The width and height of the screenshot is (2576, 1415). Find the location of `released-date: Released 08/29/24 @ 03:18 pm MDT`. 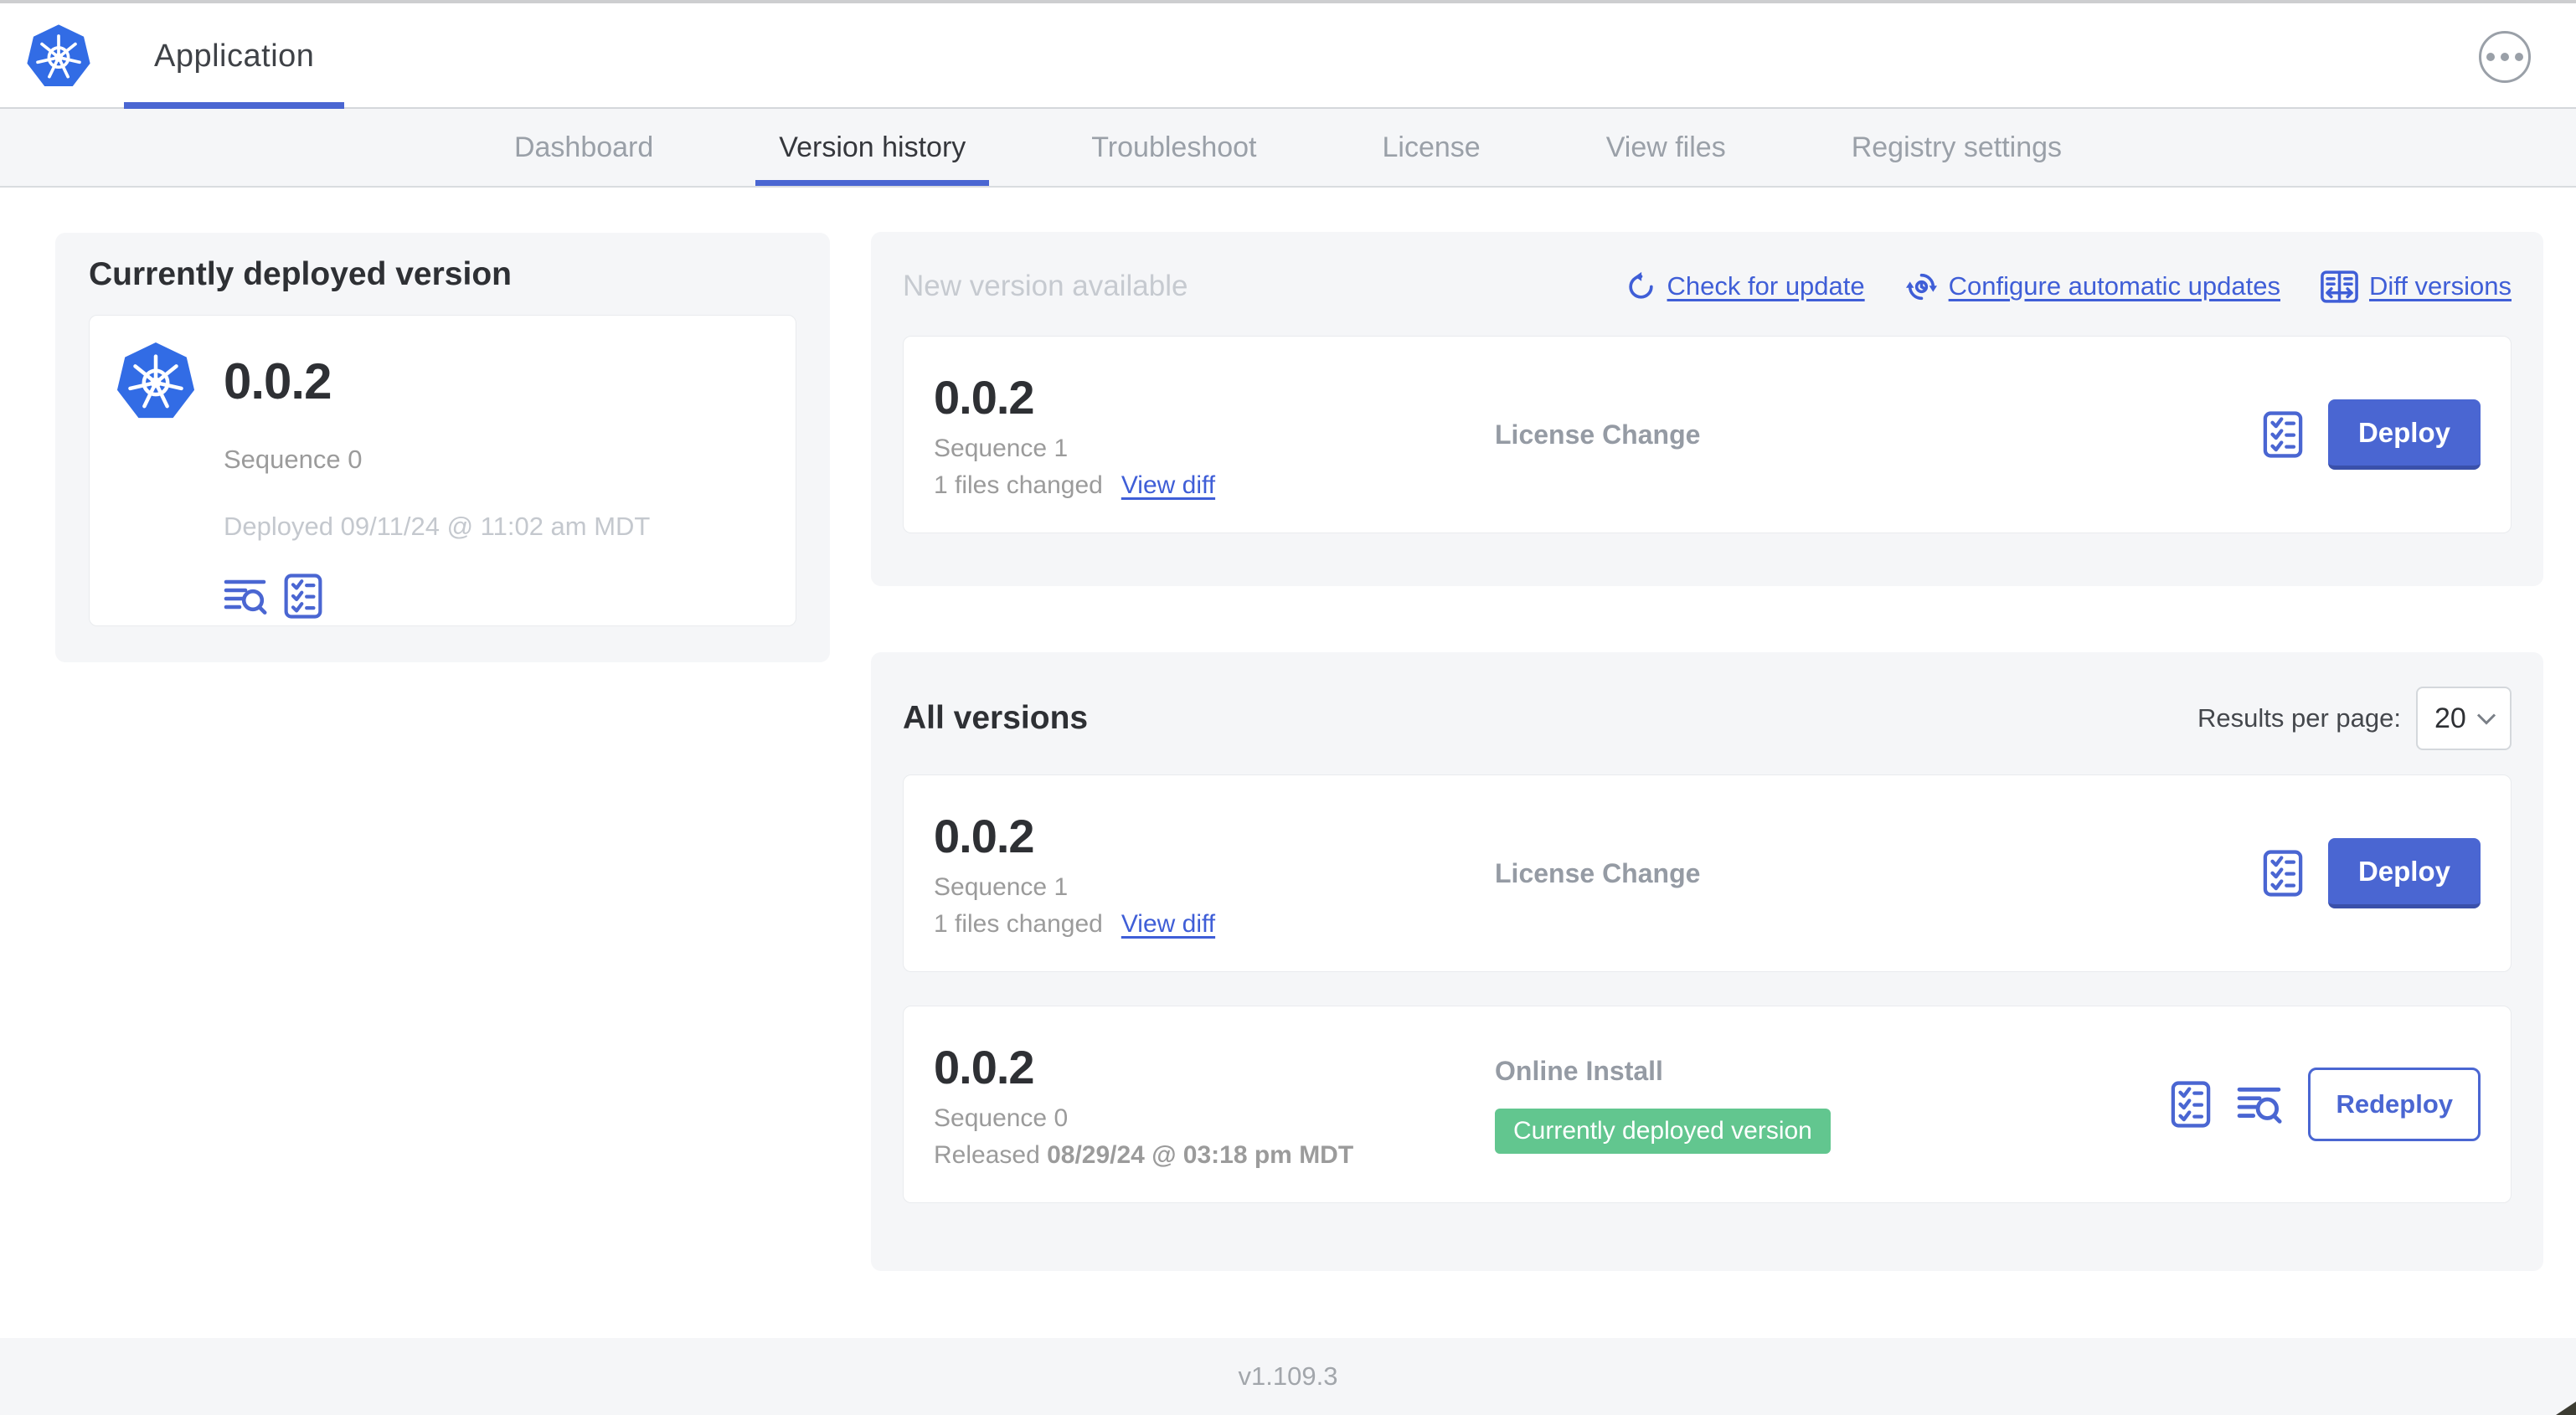

released-date: Released 08/29/24 @ 03:18 pm MDT is located at coordinates (1144, 1154).